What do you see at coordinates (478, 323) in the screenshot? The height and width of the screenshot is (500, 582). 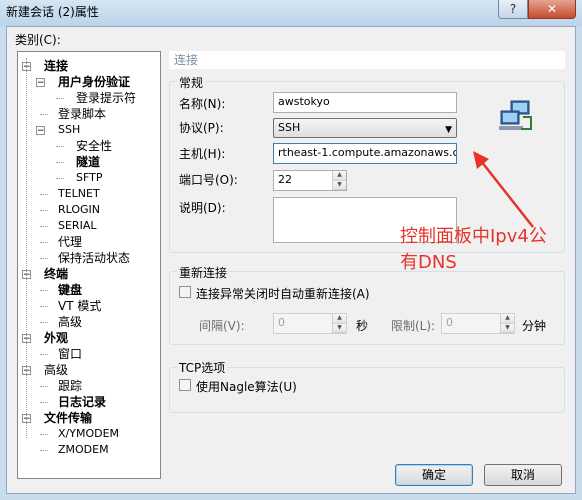 I see `limit-field: 0 ▲ ▼` at bounding box center [478, 323].